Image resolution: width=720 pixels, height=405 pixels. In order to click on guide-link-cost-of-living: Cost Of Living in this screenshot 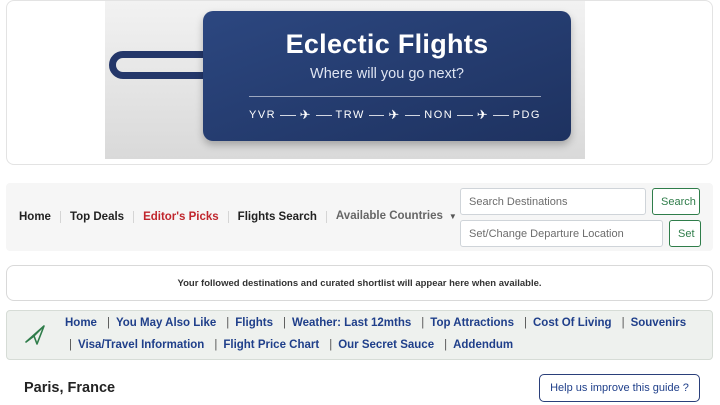, I will do `click(572, 323)`.